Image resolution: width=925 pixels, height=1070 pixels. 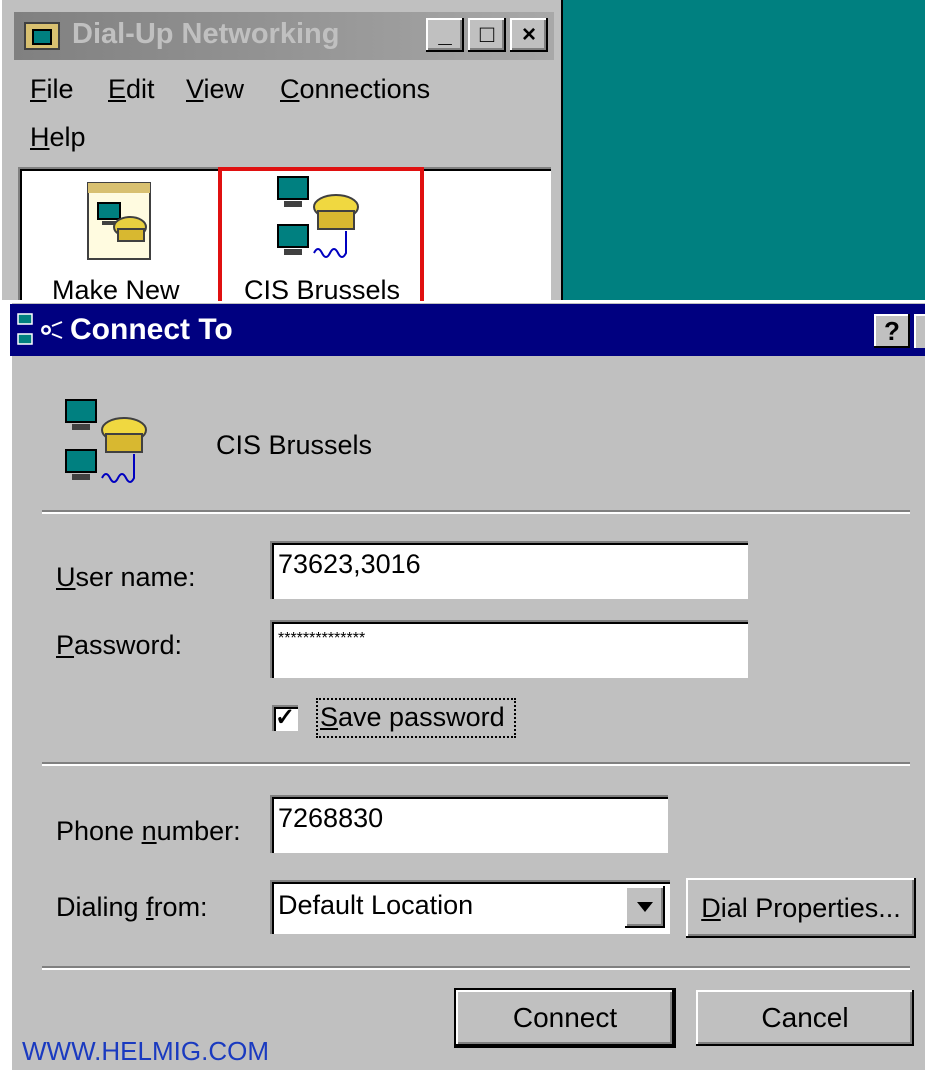 I want to click on menu-file: File, so click(x=52, y=89).